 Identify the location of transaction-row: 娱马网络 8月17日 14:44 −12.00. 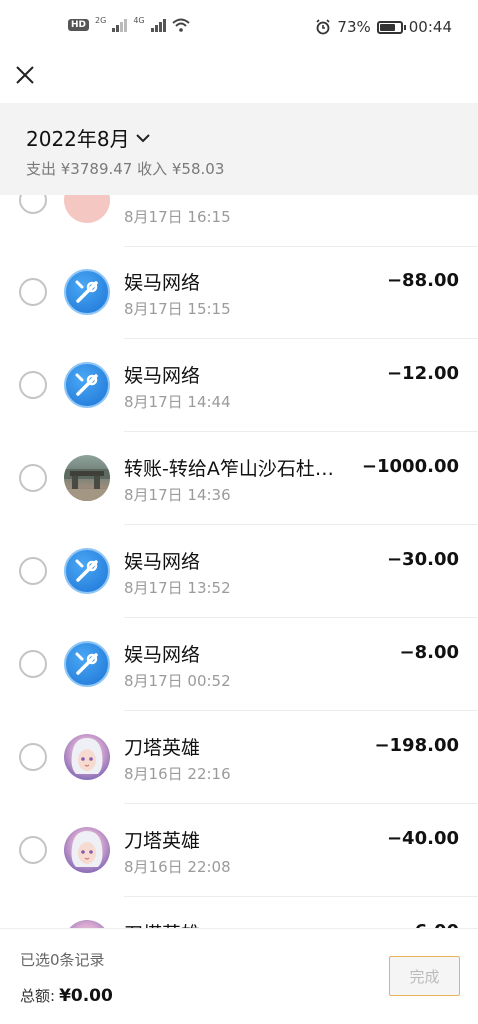
(239, 385).